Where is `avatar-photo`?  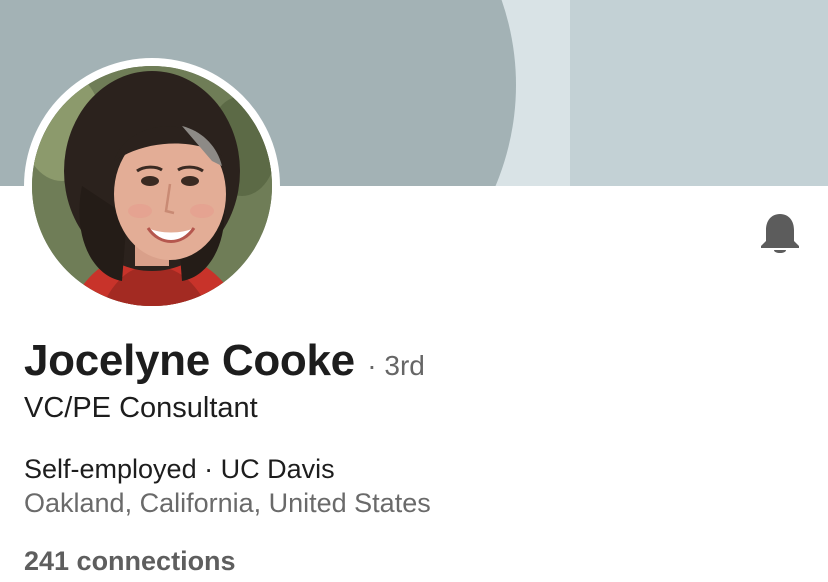
avatar-photo is located at coordinates (152, 186).